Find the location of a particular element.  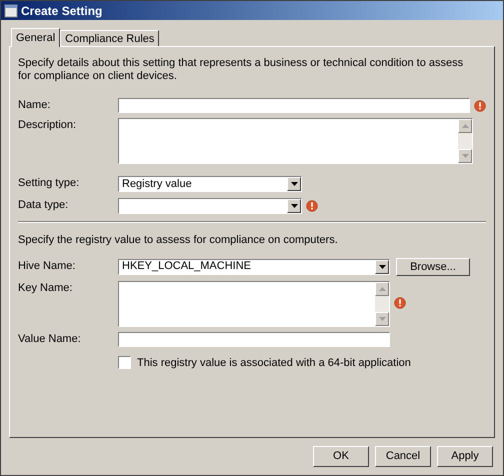

checkbox is located at coordinates (124, 363).